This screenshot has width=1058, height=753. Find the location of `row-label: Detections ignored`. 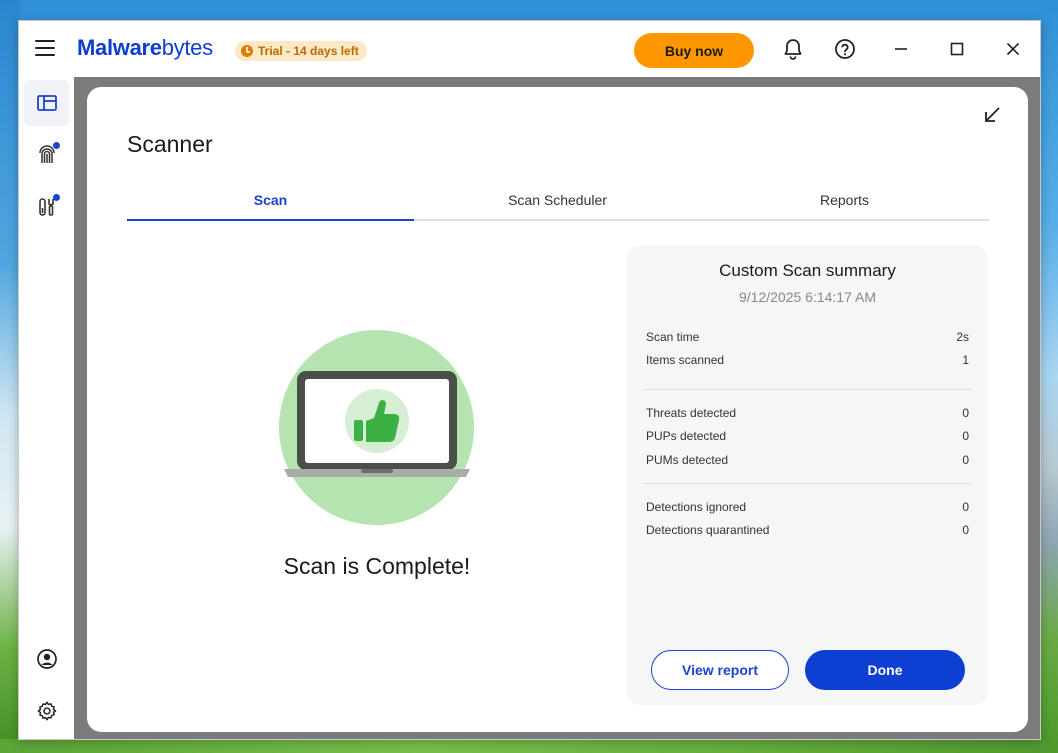

row-label: Detections ignored is located at coordinates (696, 507).